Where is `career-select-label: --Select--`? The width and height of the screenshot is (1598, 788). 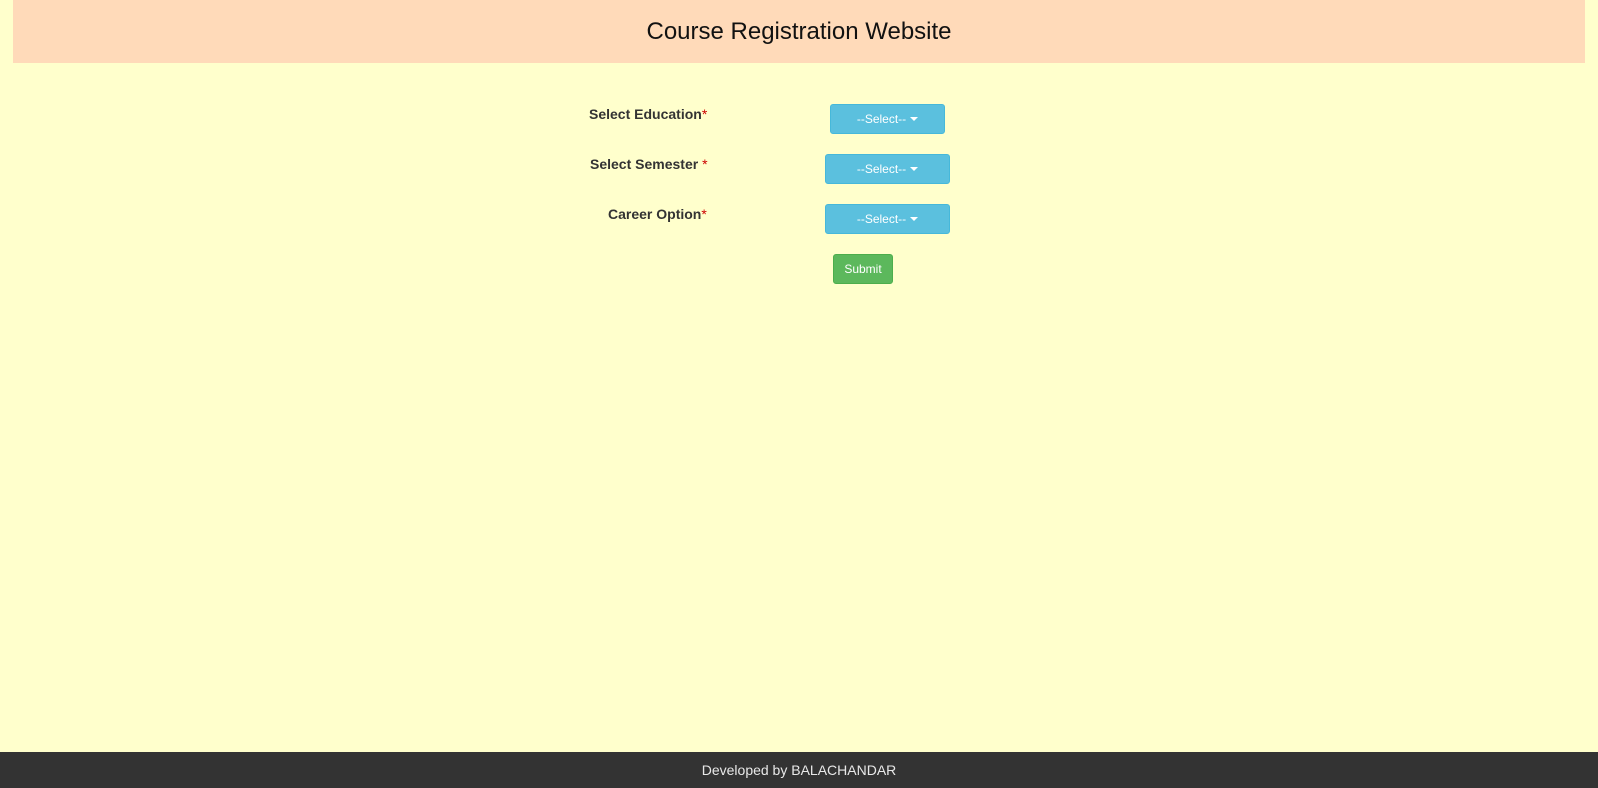 career-select-label: --Select-- is located at coordinates (881, 219).